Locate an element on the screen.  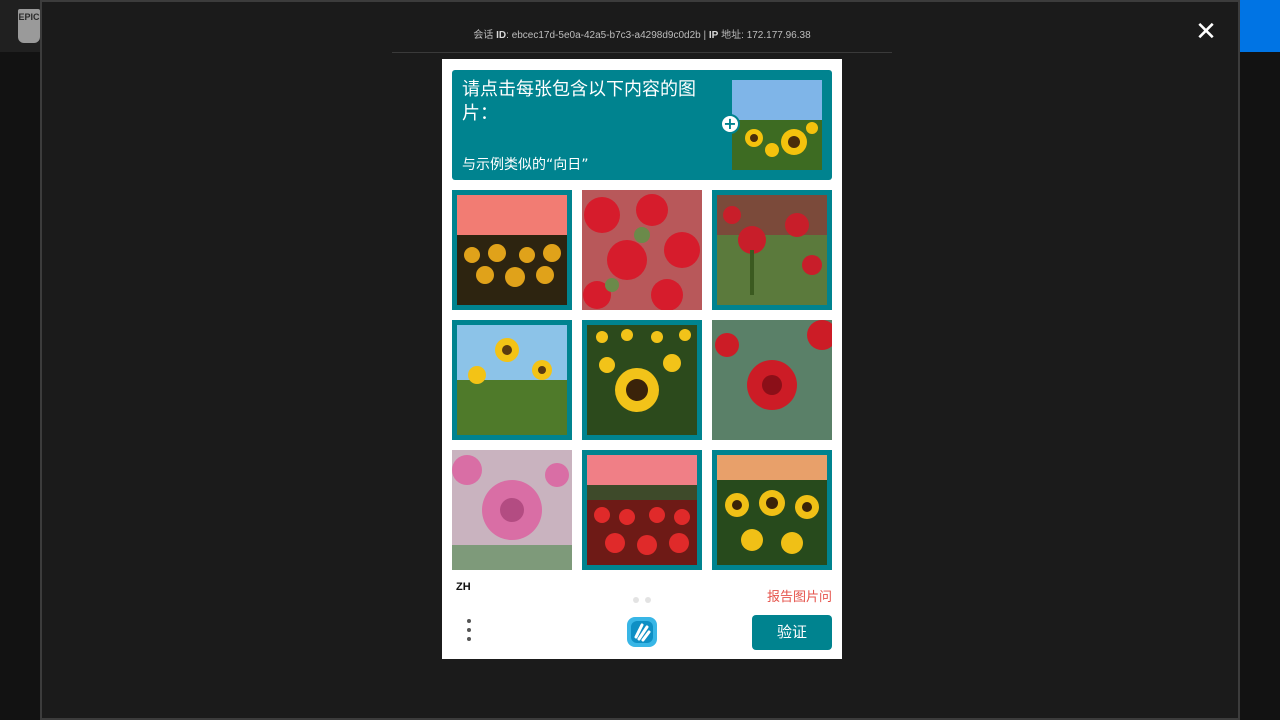
ip-label-suffix: 地址 is located at coordinates (731, 35).